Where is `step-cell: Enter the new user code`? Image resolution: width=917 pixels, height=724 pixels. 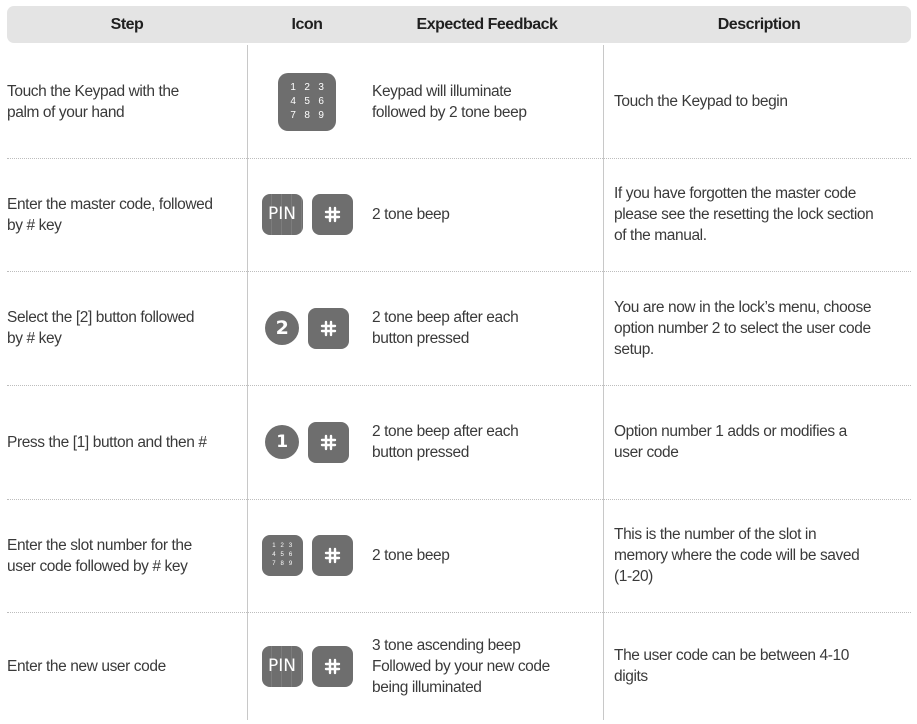
step-cell: Enter the new user code is located at coordinates (123, 666).